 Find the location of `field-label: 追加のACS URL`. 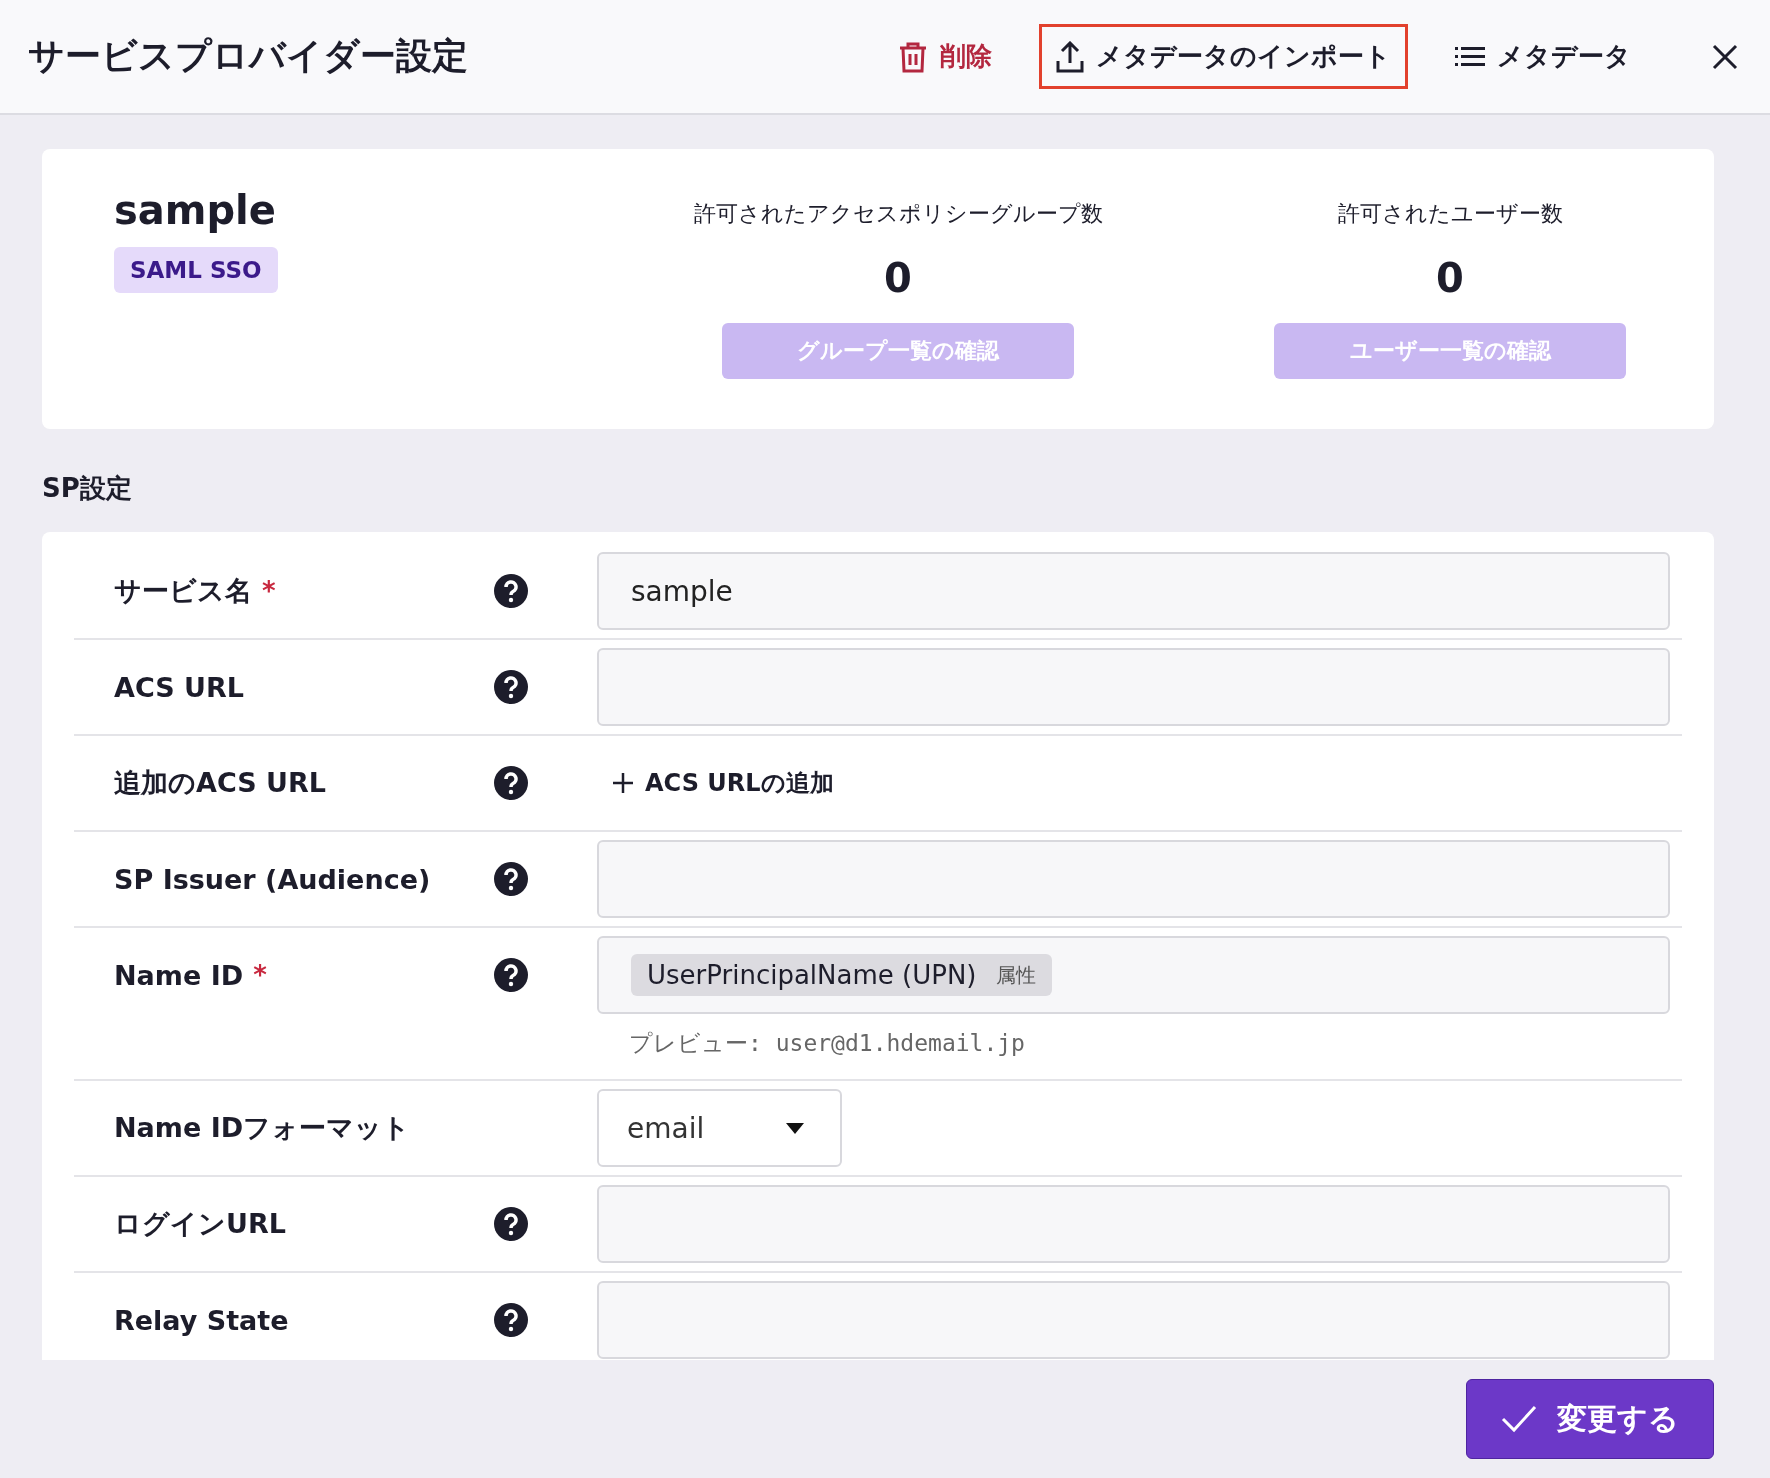

field-label: 追加のACS URL is located at coordinates (220, 783).